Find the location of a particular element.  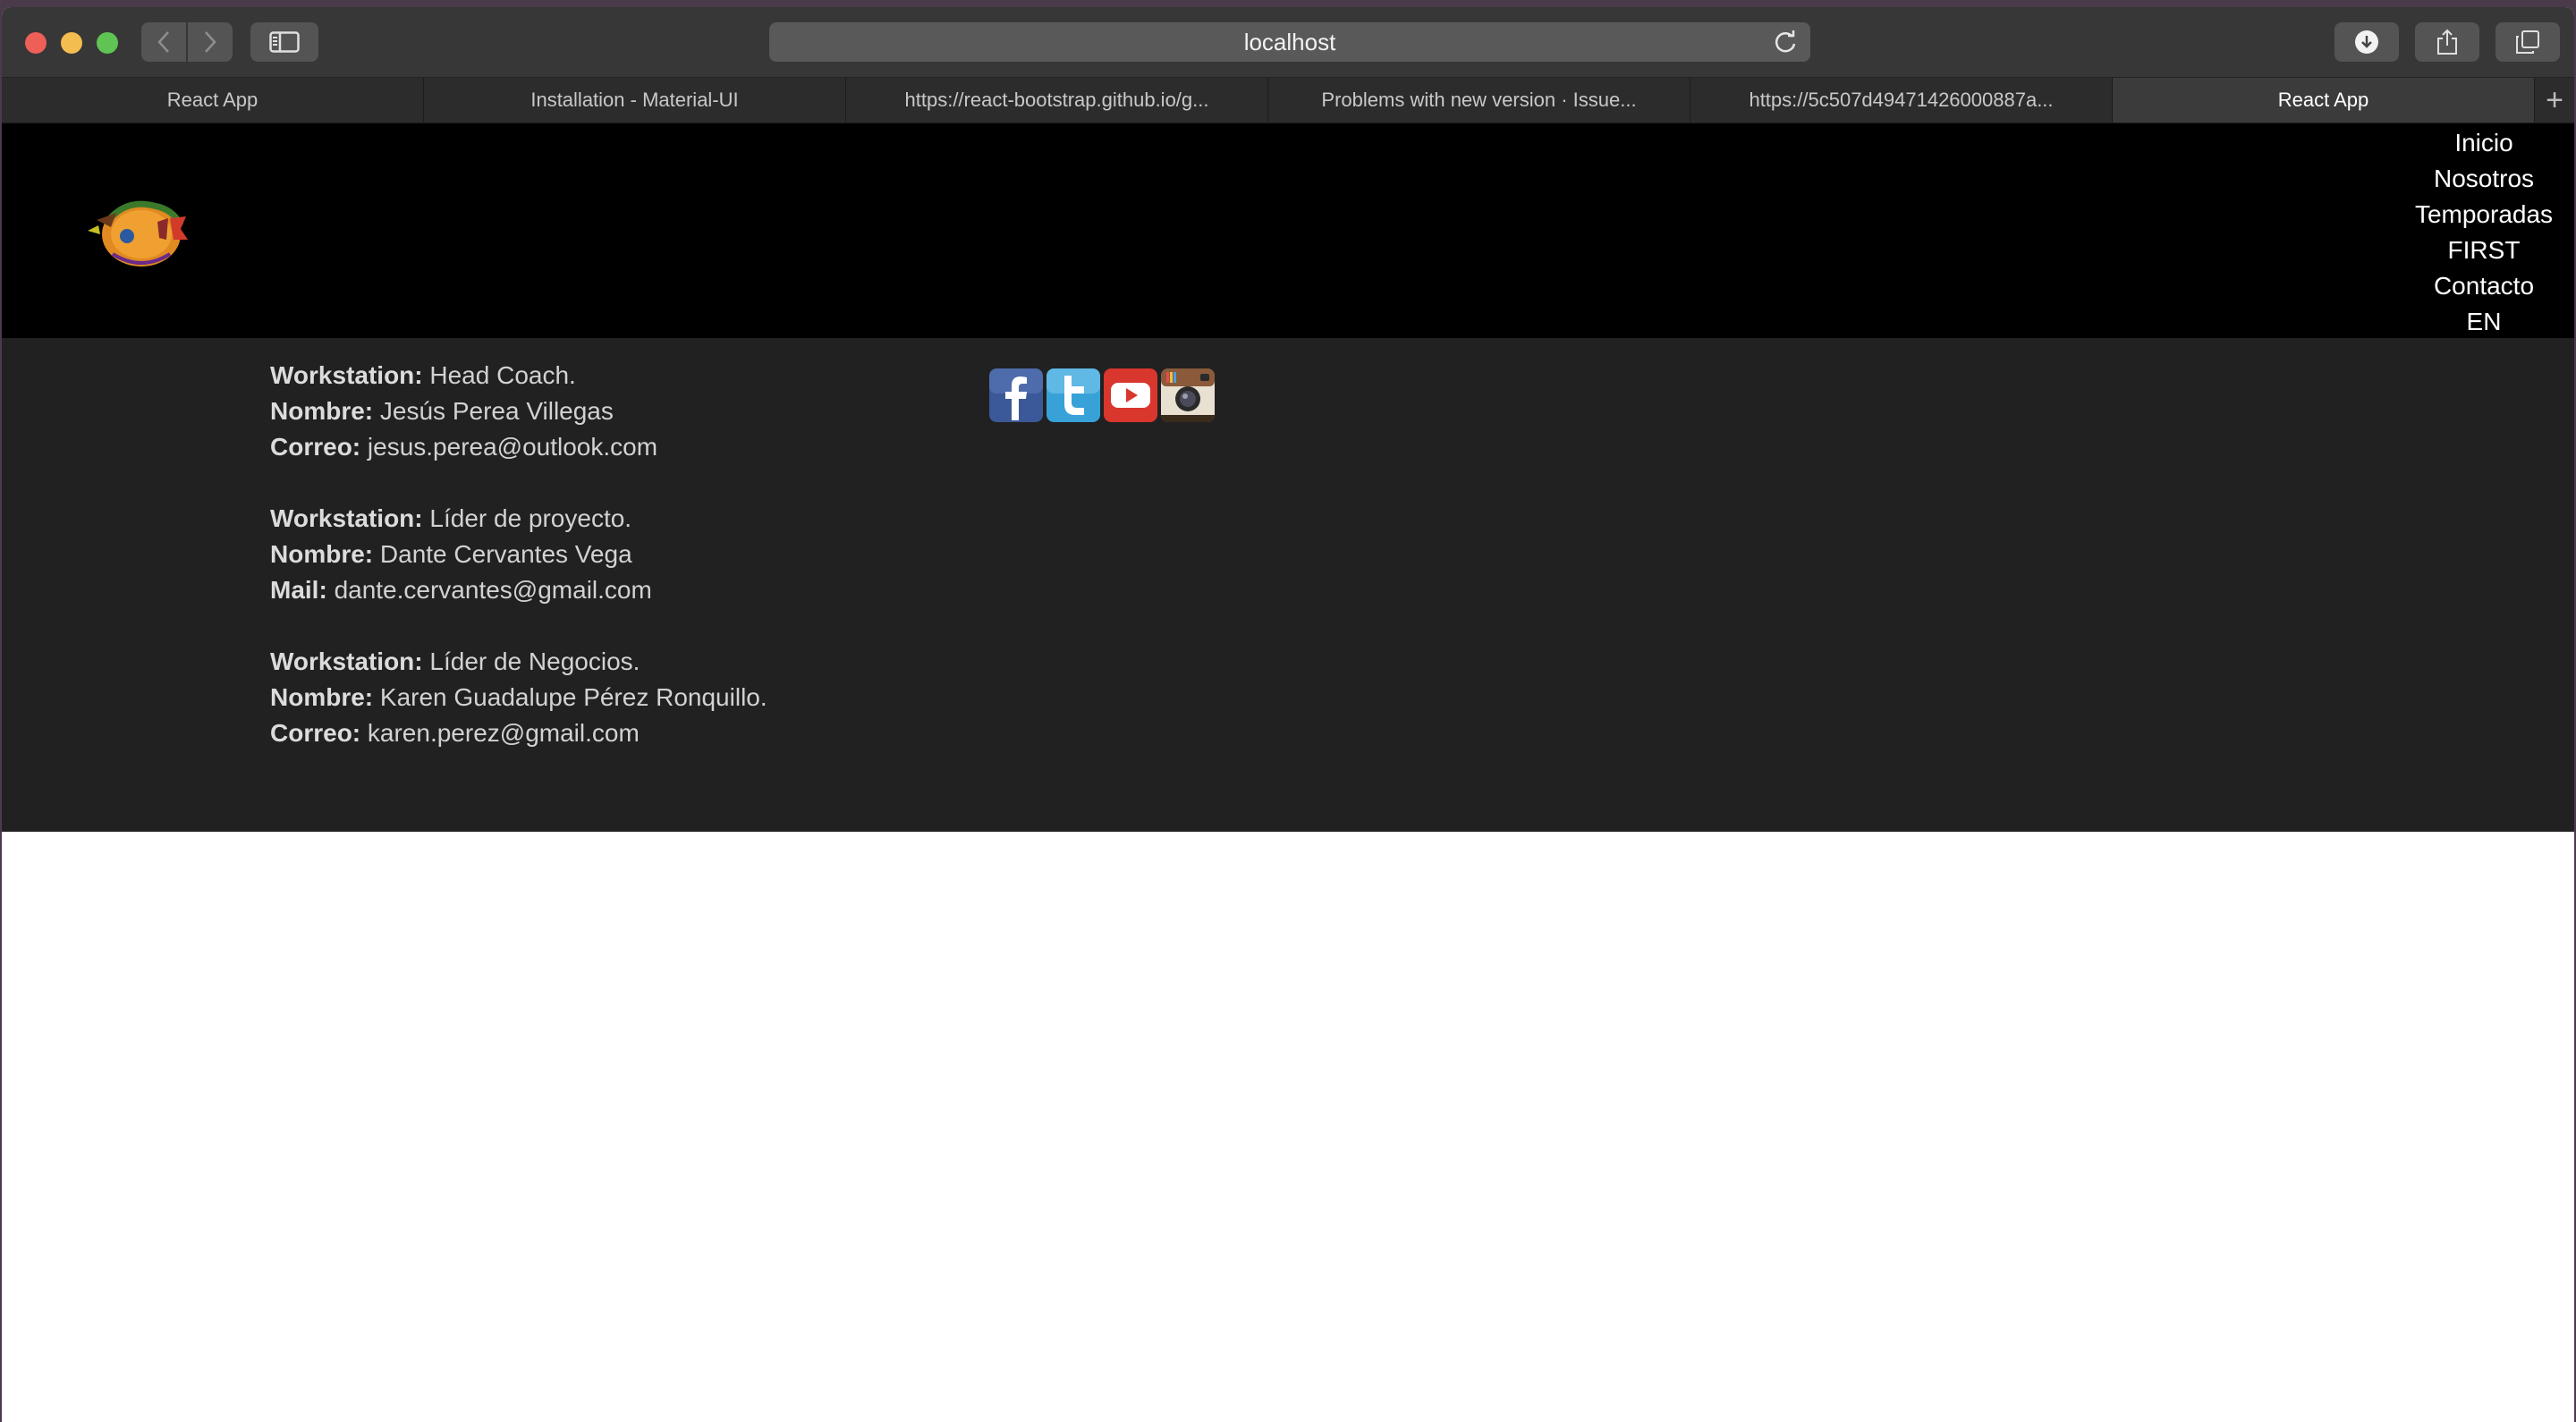

downloads-button is located at coordinates (2366, 42).